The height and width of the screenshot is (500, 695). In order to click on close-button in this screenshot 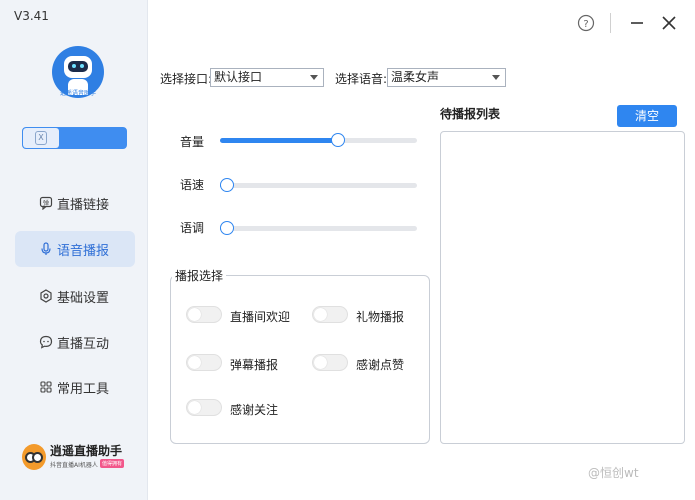, I will do `click(669, 23)`.